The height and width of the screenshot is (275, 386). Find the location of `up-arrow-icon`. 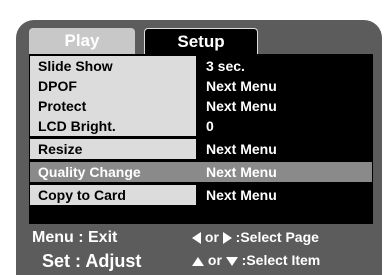

up-arrow-icon is located at coordinates (198, 261).